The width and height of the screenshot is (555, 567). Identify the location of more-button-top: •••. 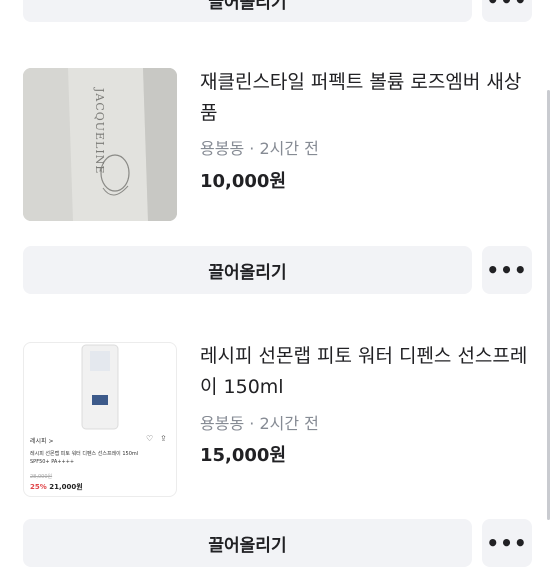
(507, 11).